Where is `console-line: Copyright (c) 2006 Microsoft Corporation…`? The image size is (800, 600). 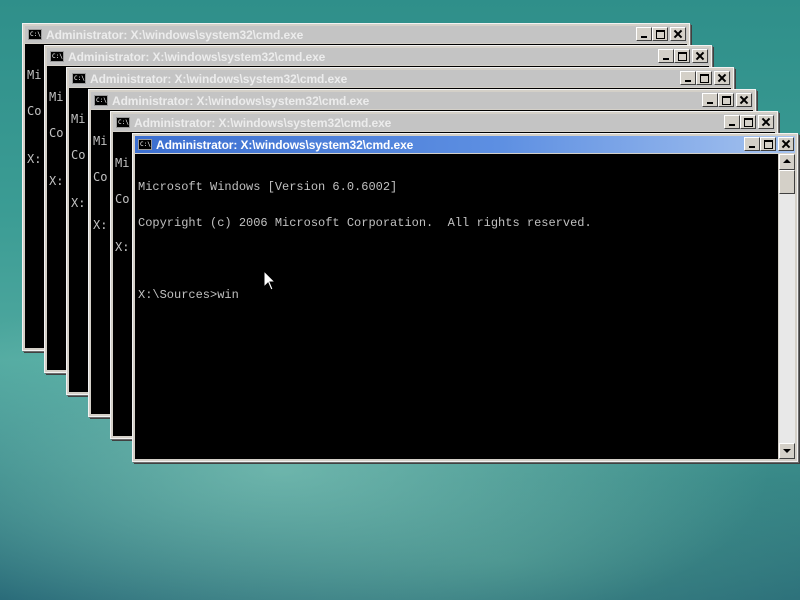
console-line: Copyright (c) 2006 Microsoft Corporation… is located at coordinates (365, 223).